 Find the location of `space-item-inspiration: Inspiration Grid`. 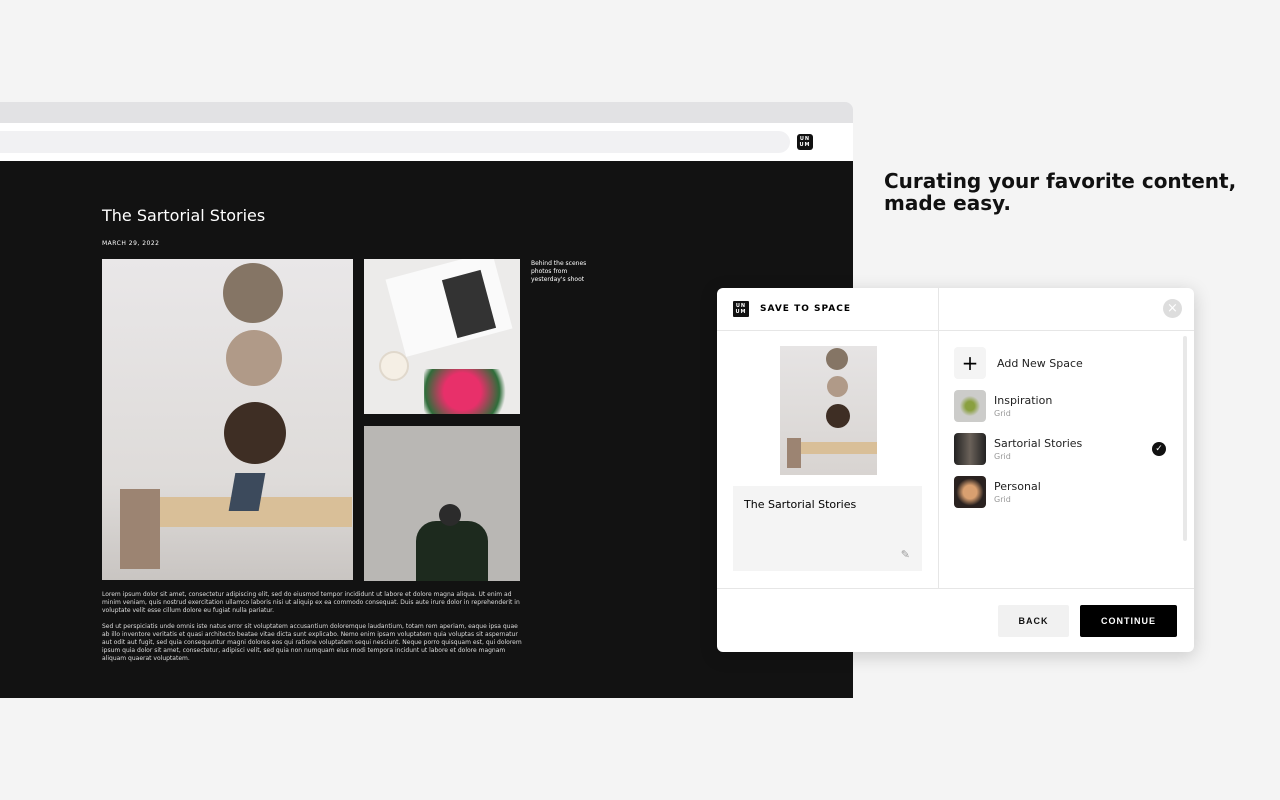

space-item-inspiration: Inspiration Grid is located at coordinates (1064, 406).